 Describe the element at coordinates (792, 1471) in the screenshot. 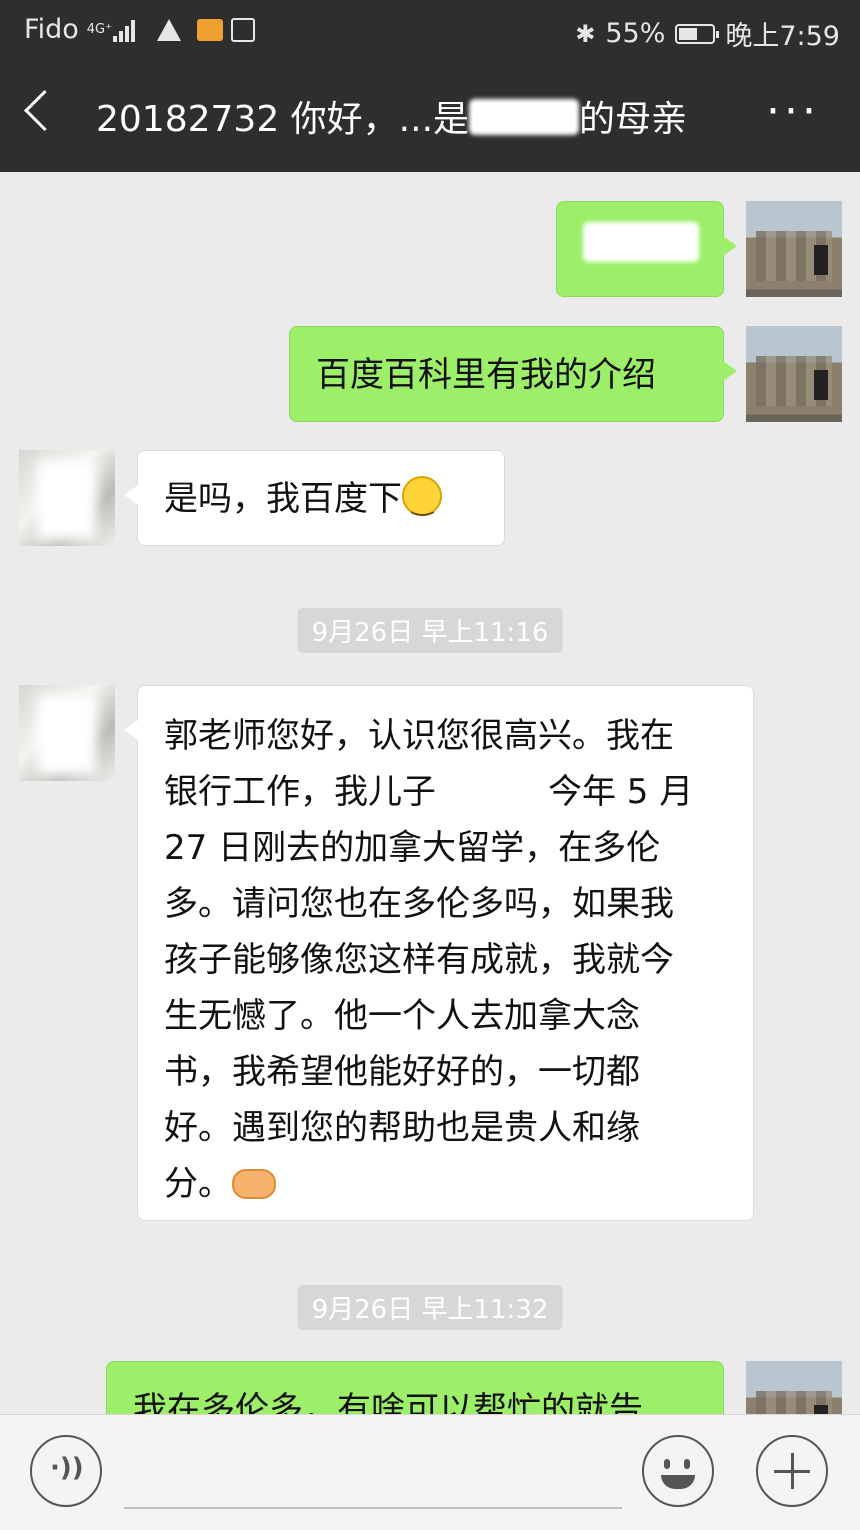

I see `plus-icon` at that location.